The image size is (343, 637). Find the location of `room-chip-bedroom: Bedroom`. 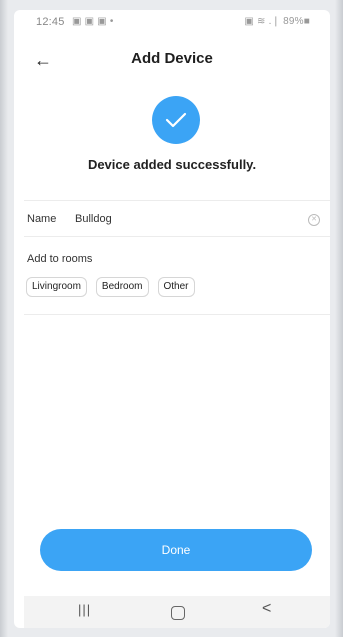

room-chip-bedroom: Bedroom is located at coordinates (122, 287).